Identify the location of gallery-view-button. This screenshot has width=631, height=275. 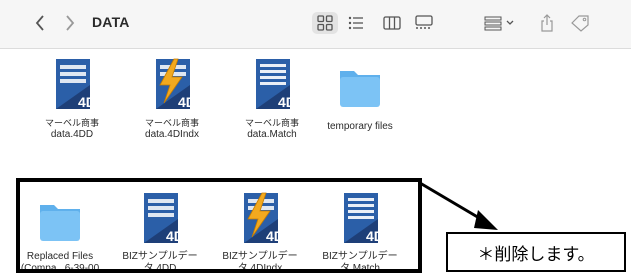
(424, 23).